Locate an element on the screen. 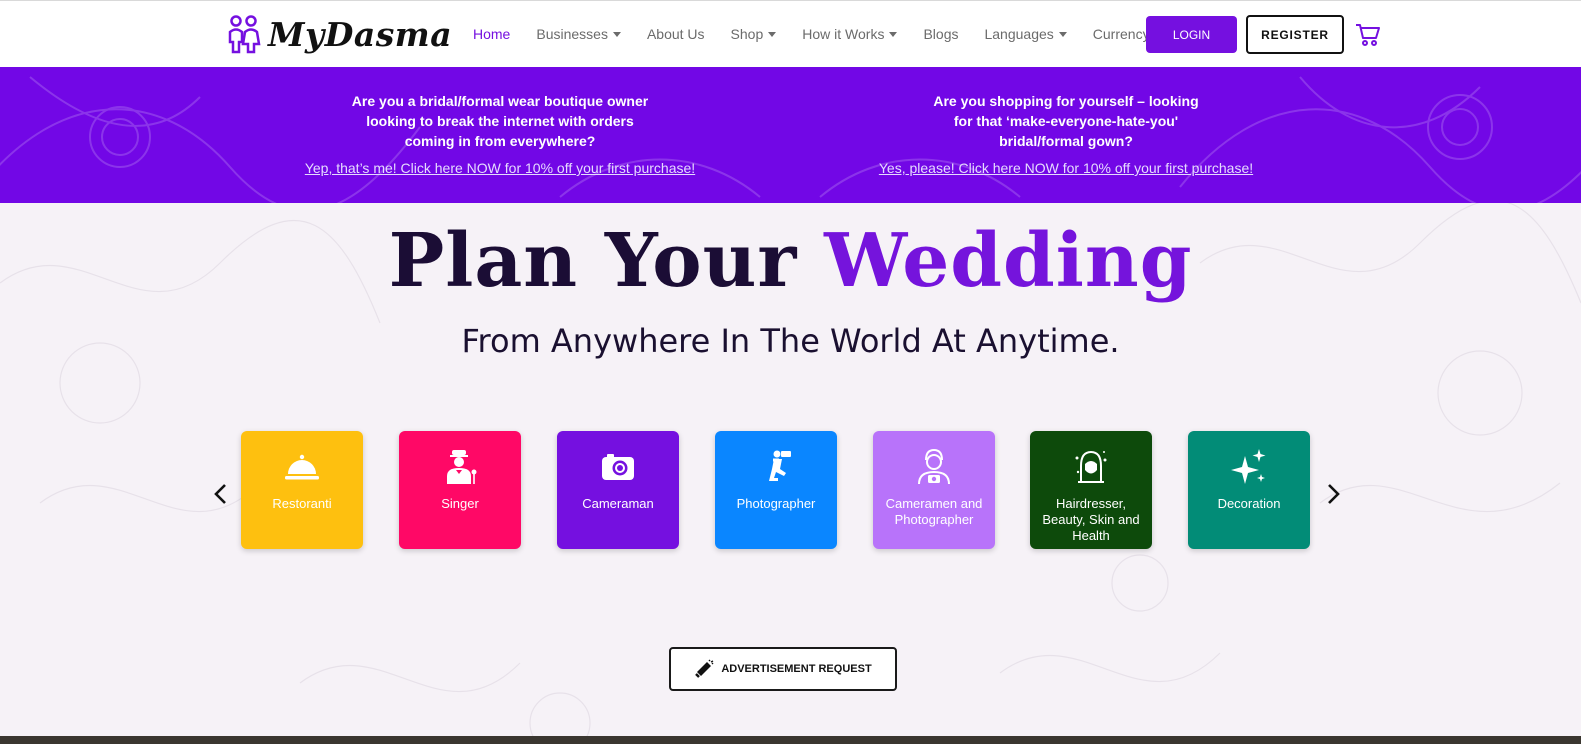 The image size is (1581, 744). category-card-cameramen-photographer: Cameramen and Photographer is located at coordinates (934, 490).